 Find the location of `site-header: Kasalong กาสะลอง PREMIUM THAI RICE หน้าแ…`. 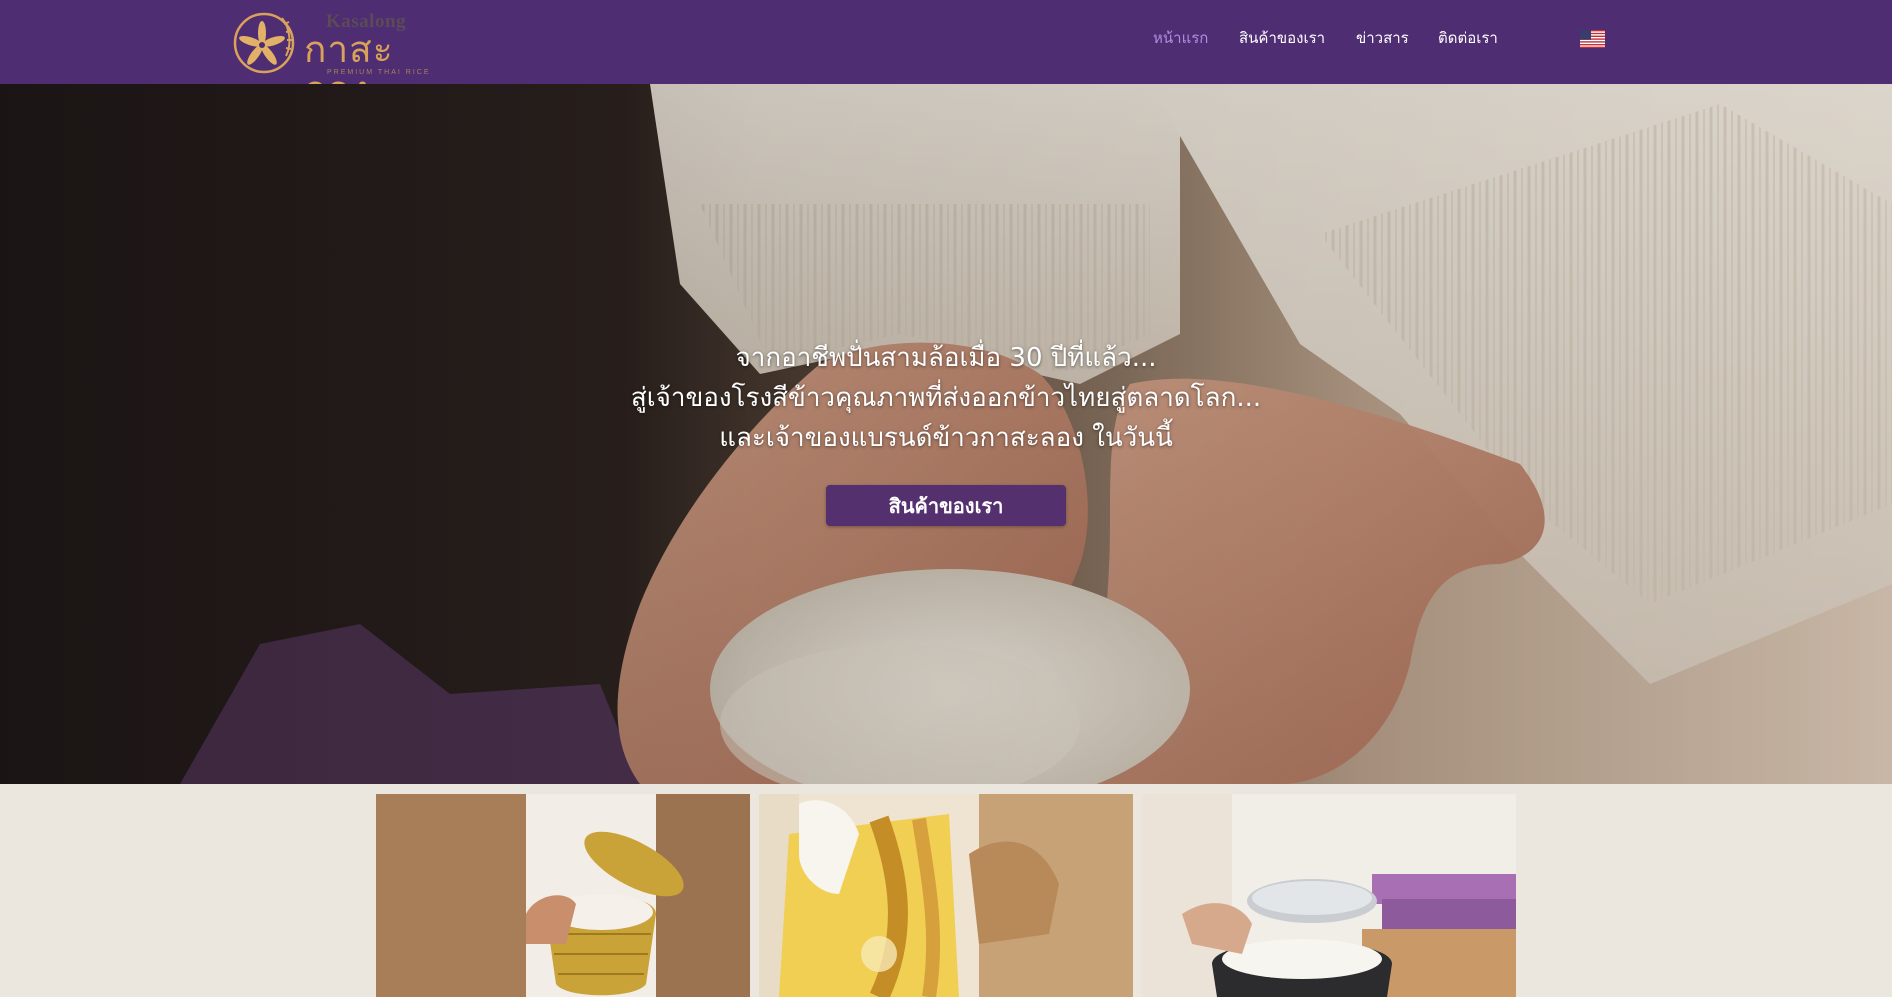

site-header: Kasalong กาสะลอง PREMIUM THAI RICE หน้าแ… is located at coordinates (946, 55).